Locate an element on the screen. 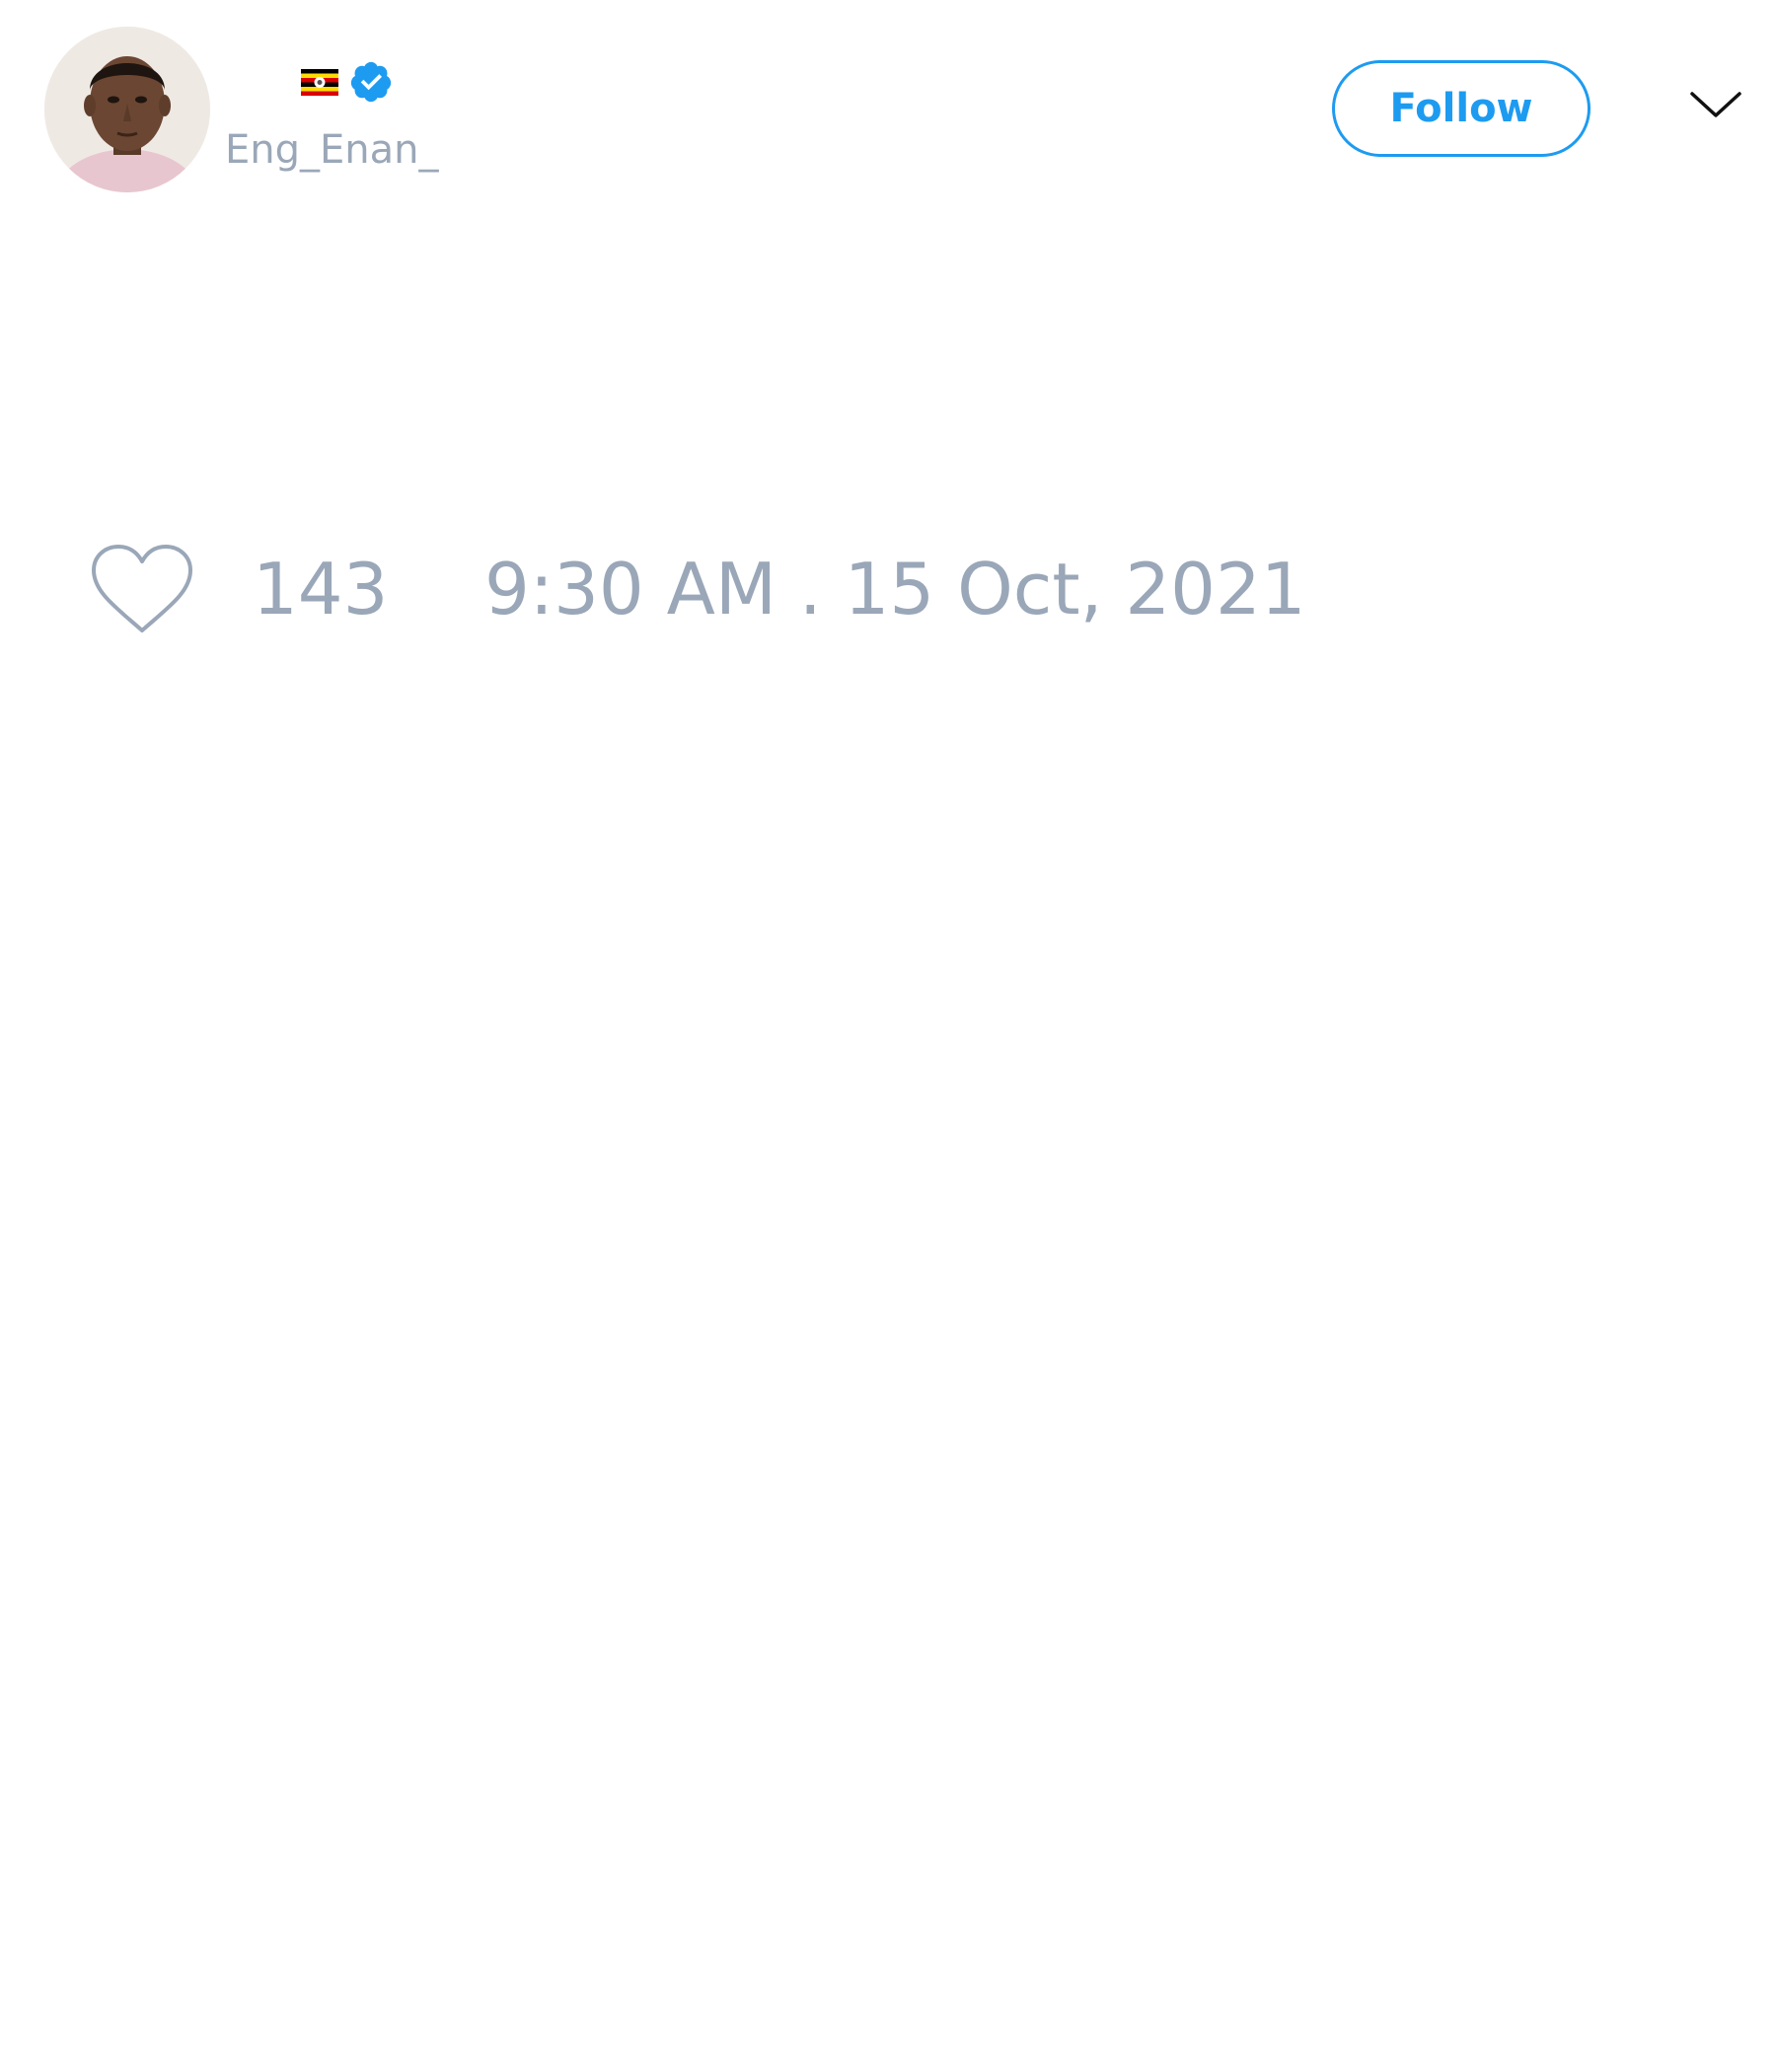 The image size is (1776, 2072). tweet-timestamp: 9:30 AM . 15 Oct, 2021 is located at coordinates (895, 589).